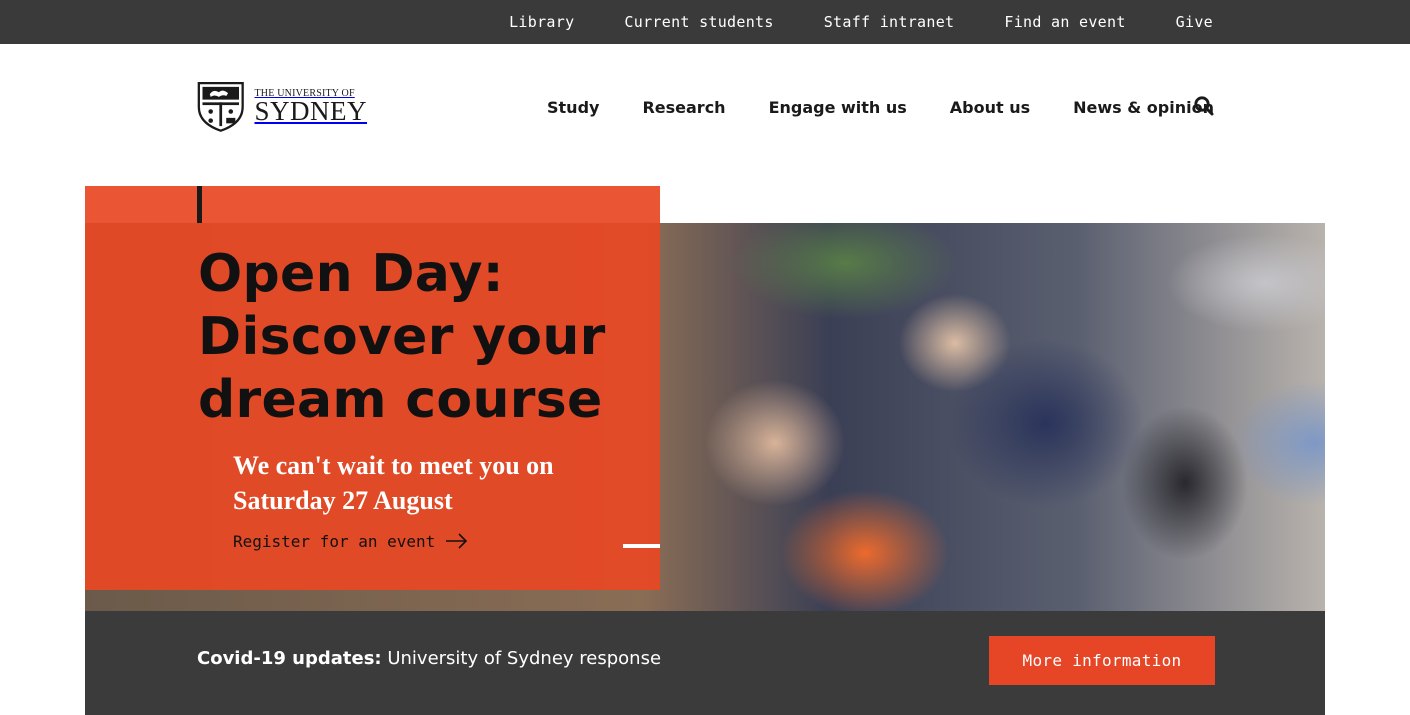 The image size is (1410, 715). What do you see at coordinates (683, 107) in the screenshot?
I see `nav-research: Research` at bounding box center [683, 107].